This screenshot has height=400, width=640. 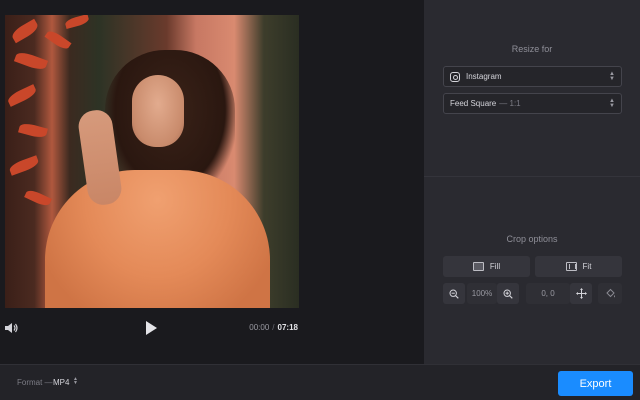 I want to click on move-button, so click(x=581, y=293).